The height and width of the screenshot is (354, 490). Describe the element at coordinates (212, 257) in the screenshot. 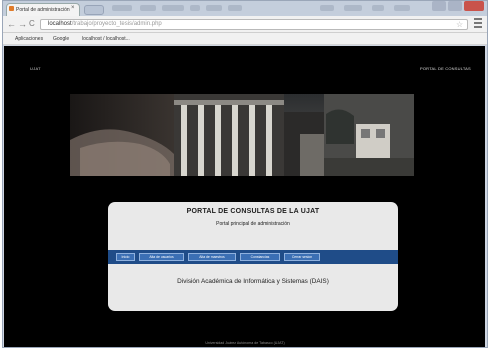

I see `menu-alta-maestros-button: Alta de maestros` at that location.